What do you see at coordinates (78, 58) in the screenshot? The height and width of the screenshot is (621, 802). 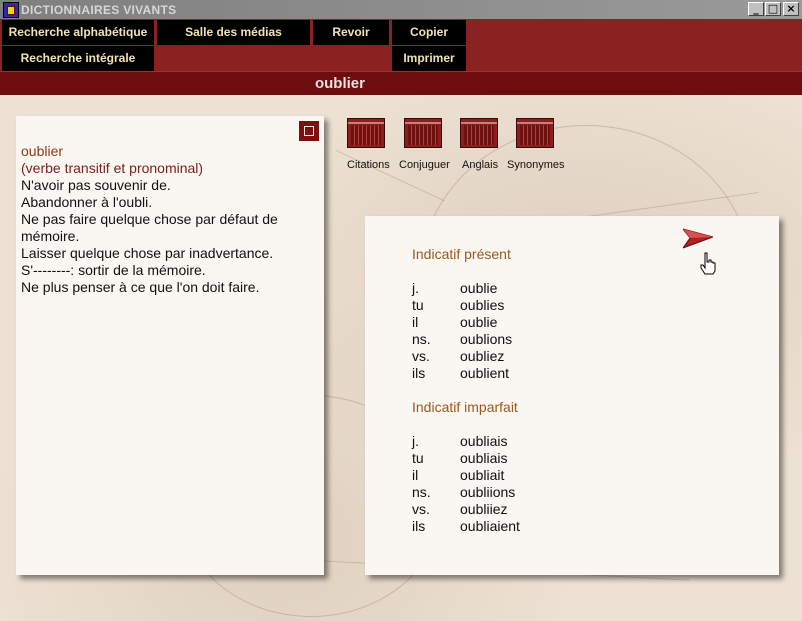 I see `recherche-integrale-button: Recherche intégrale` at bounding box center [78, 58].